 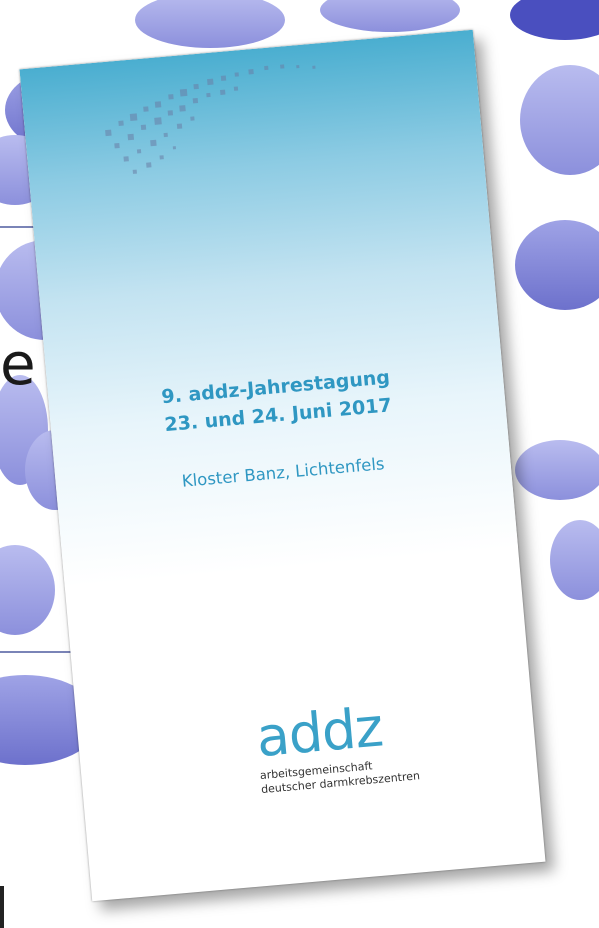 I want to click on decor-rule, so click(x=2, y=907).